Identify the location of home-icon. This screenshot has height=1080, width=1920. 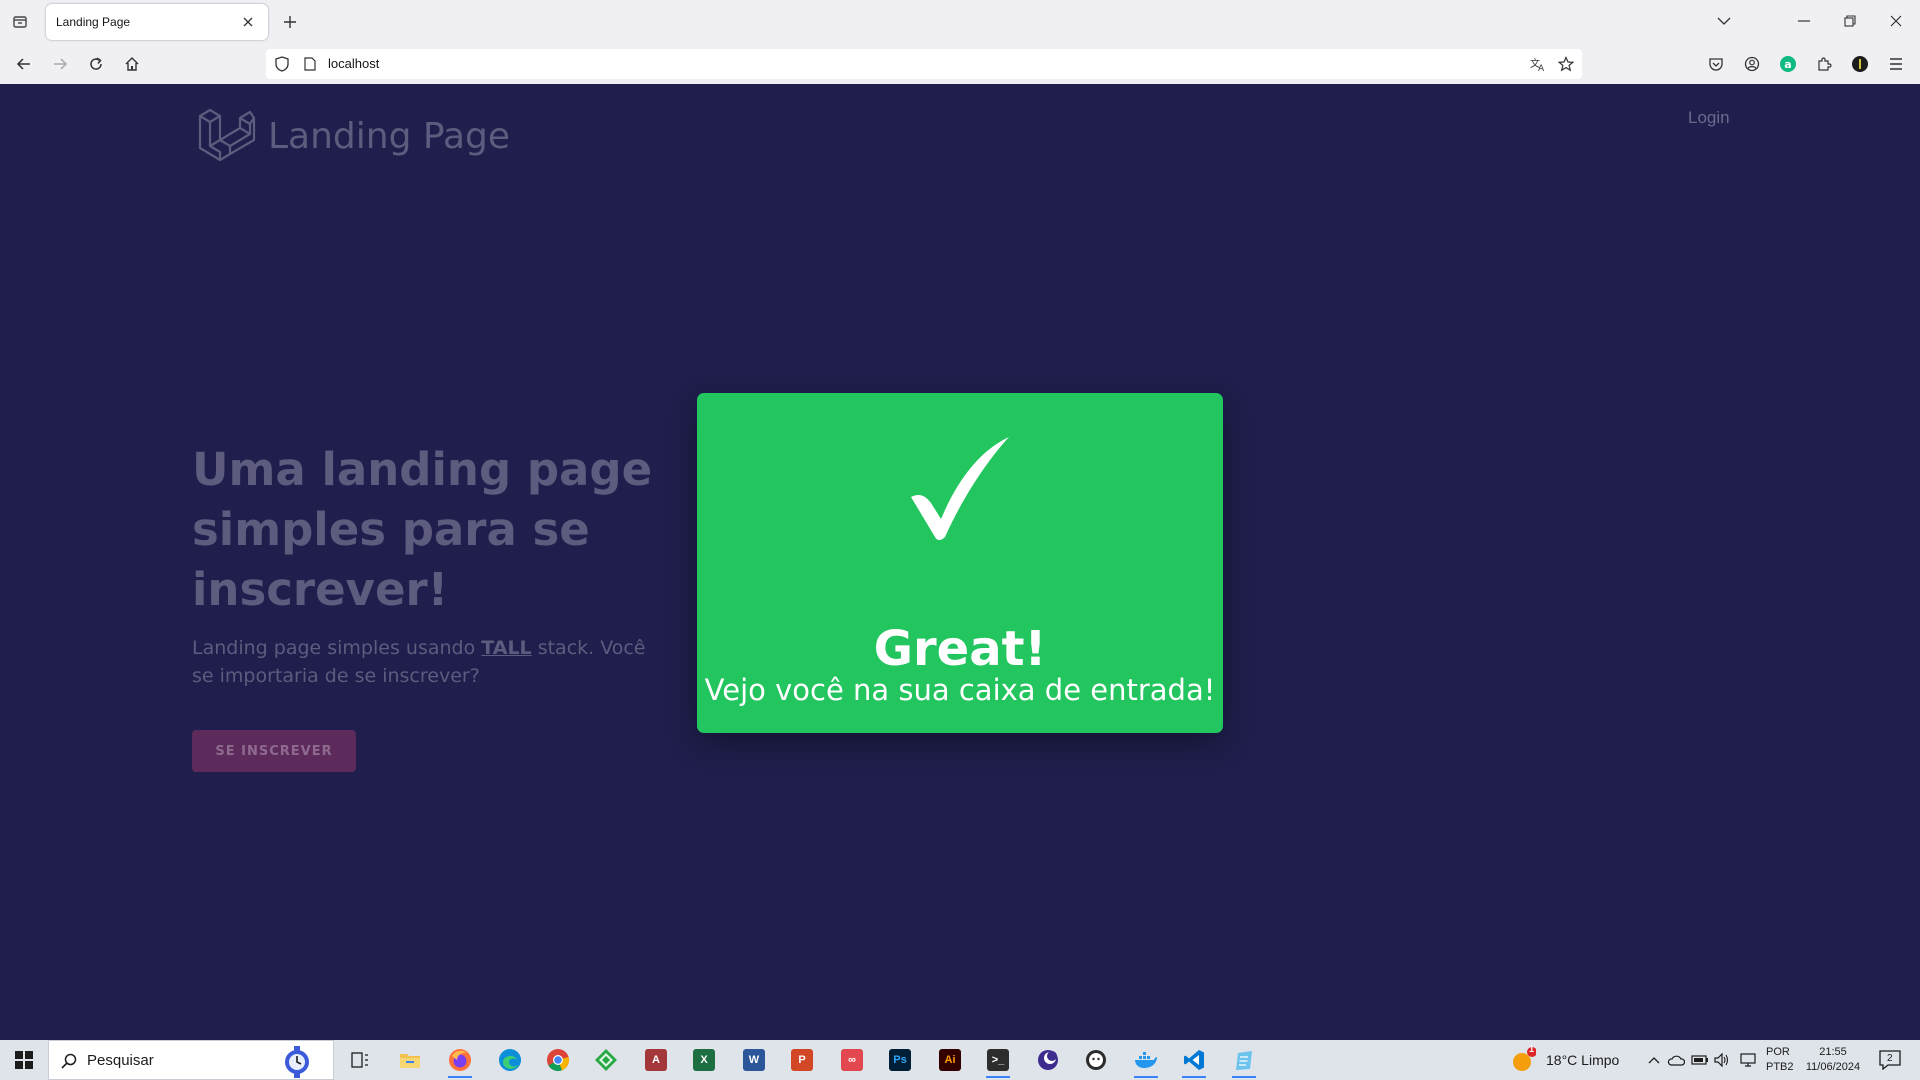
(132, 64).